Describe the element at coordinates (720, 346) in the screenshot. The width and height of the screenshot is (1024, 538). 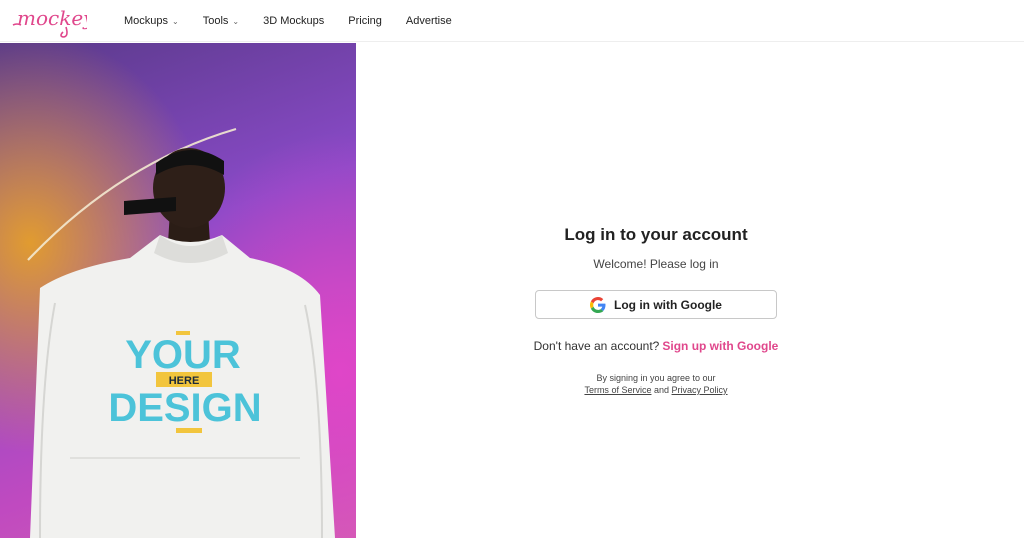
I see `signup-with-google-link: Sign up with Google` at that location.